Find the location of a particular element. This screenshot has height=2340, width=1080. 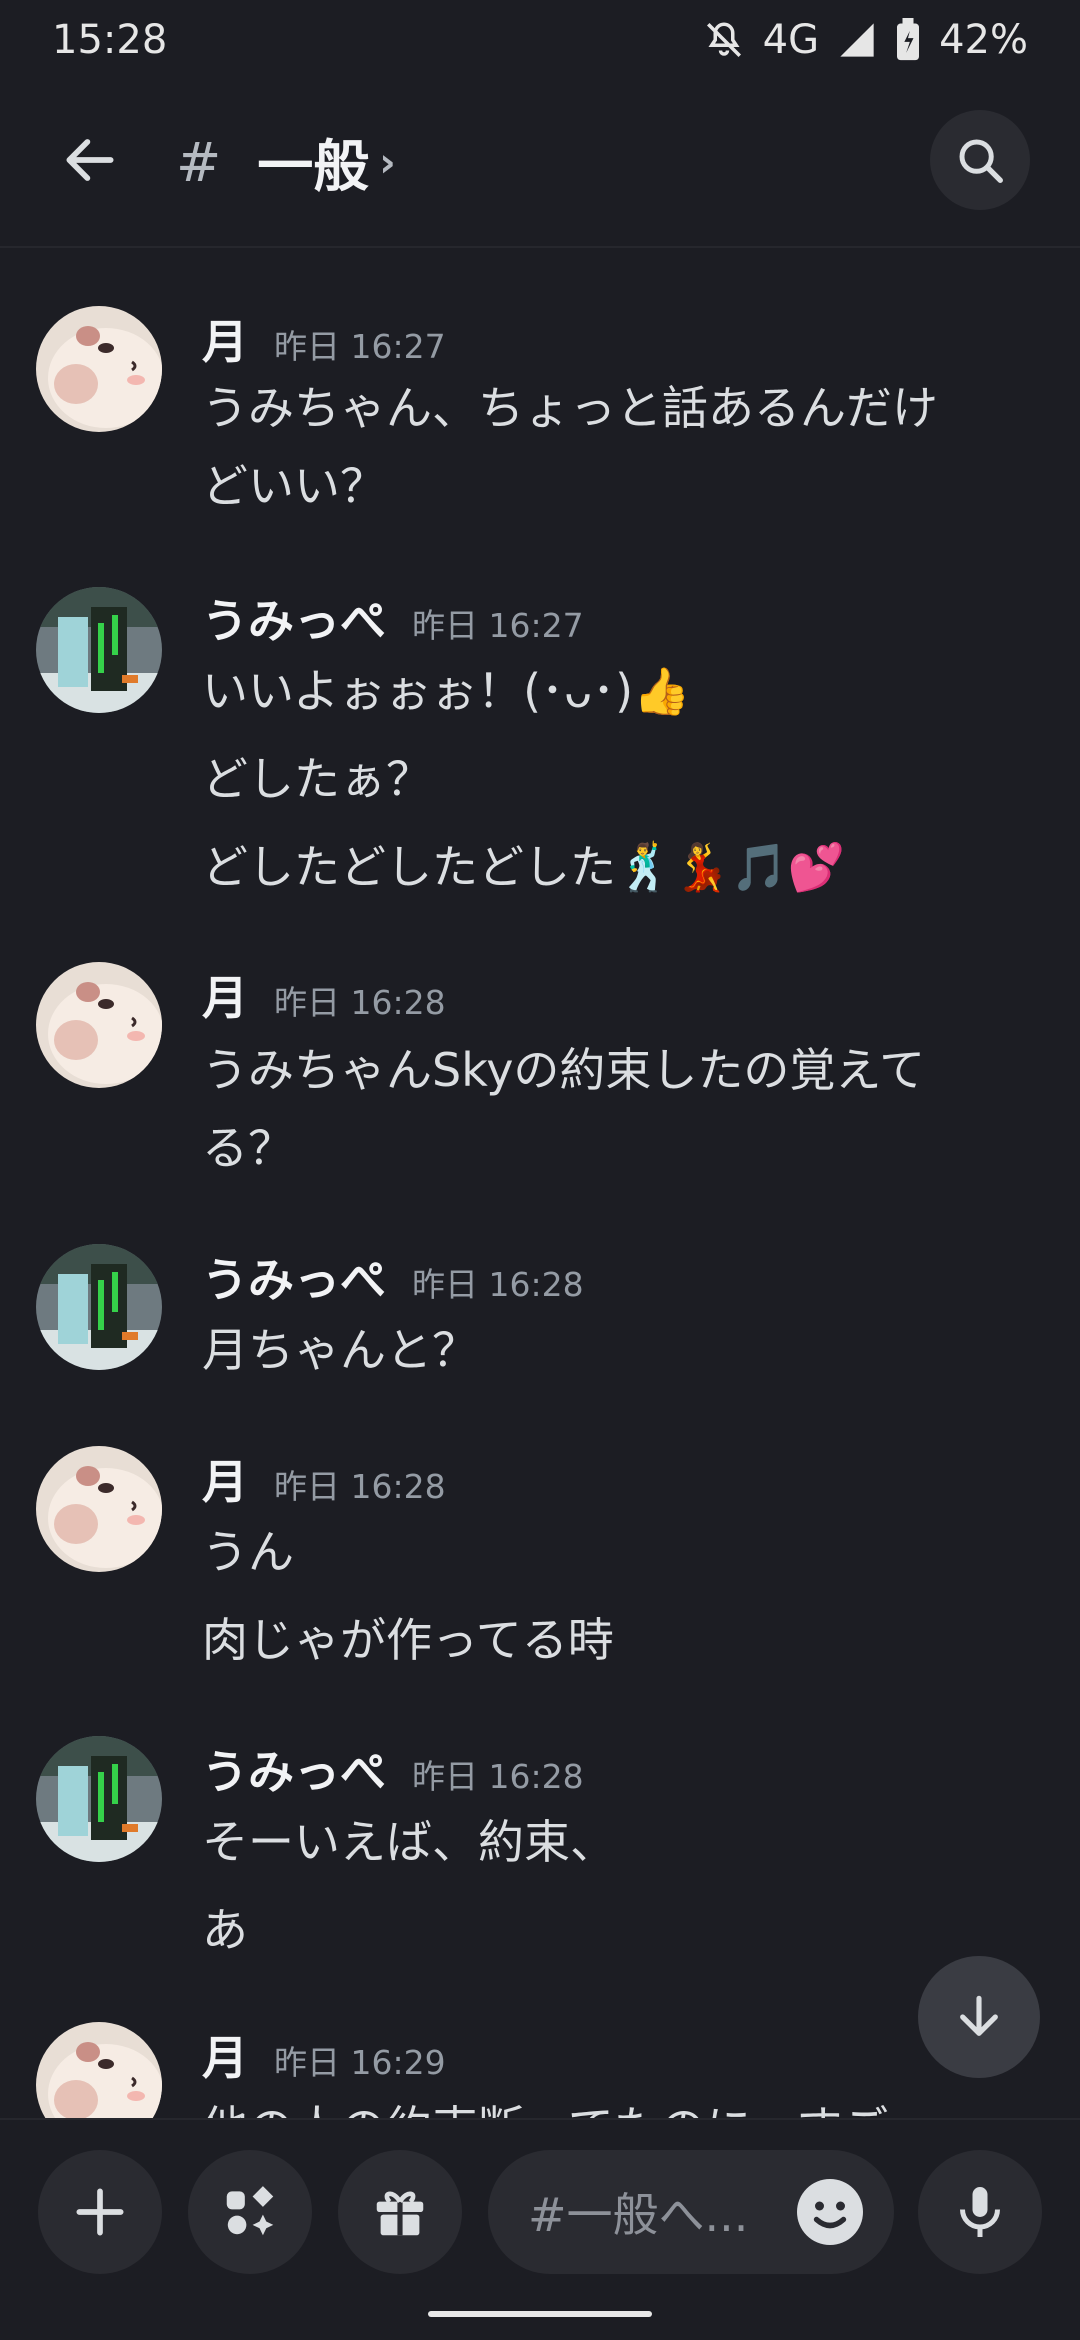

message-text: あ is located at coordinates (225, 1930).